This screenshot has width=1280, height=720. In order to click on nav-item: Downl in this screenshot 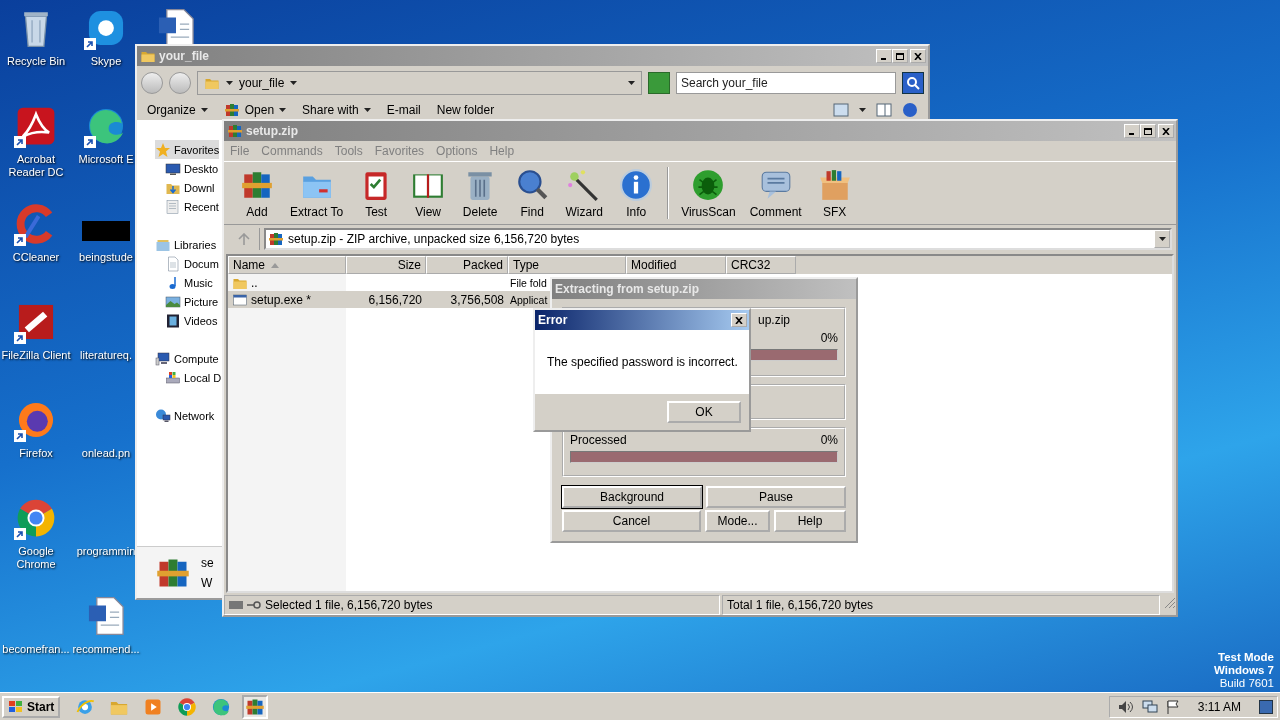, I will do `click(190, 187)`.